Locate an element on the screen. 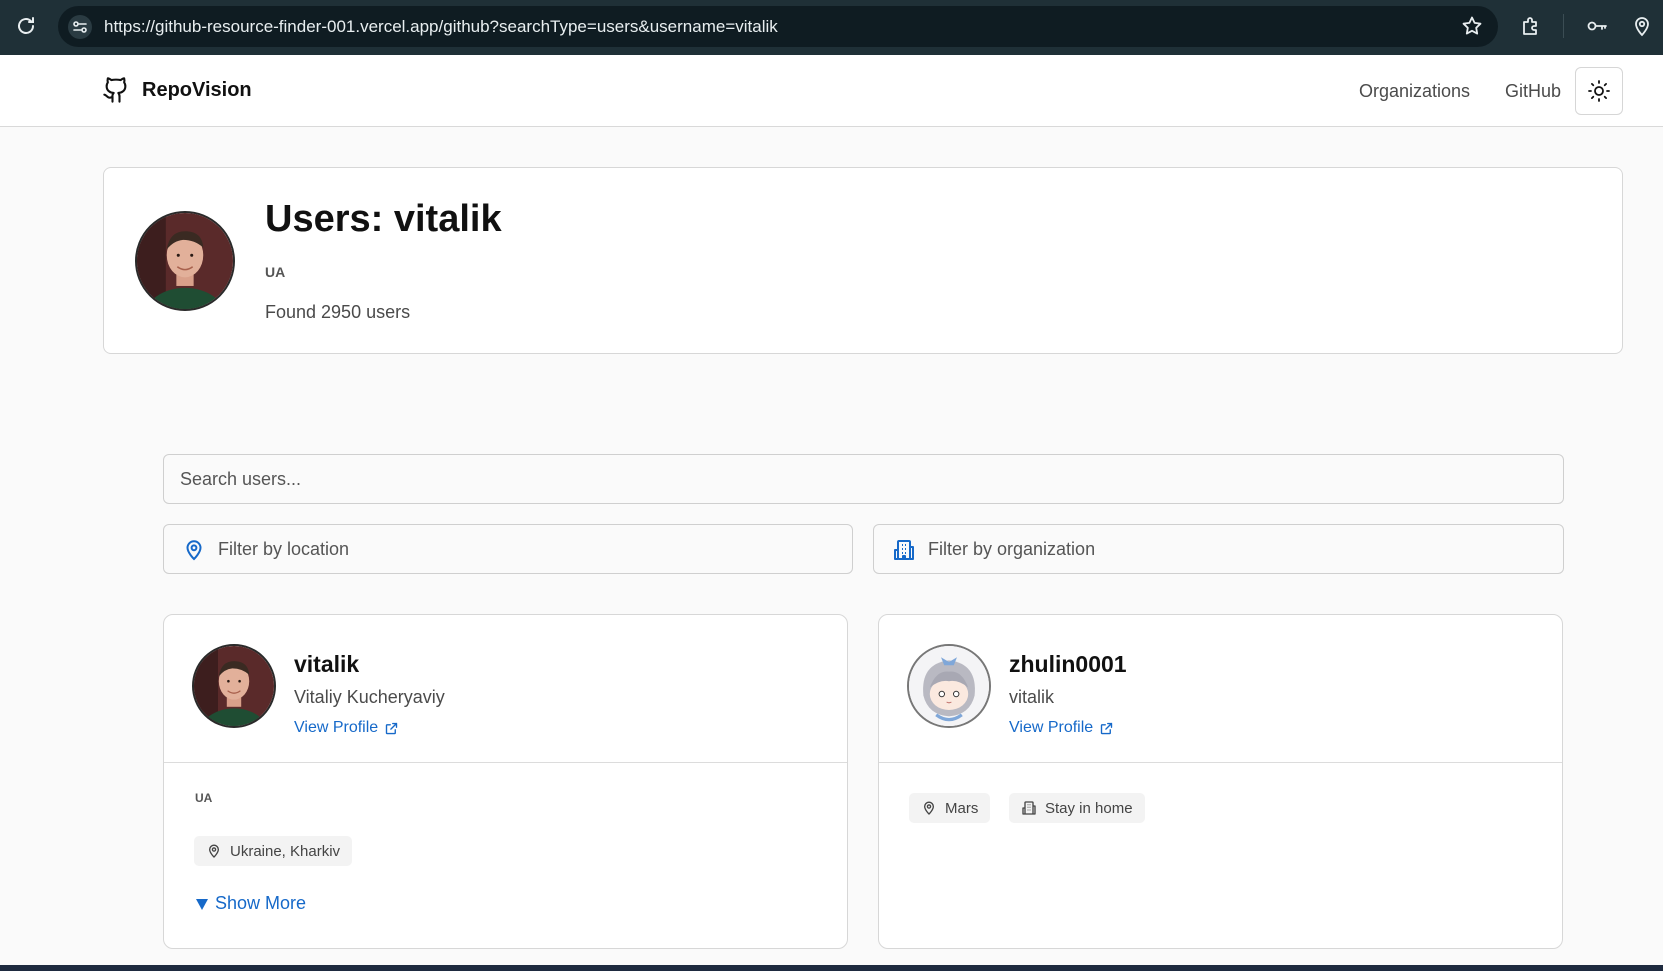 Image resolution: width=1663 pixels, height=971 pixels. show-more-button: Show More is located at coordinates (250, 903).